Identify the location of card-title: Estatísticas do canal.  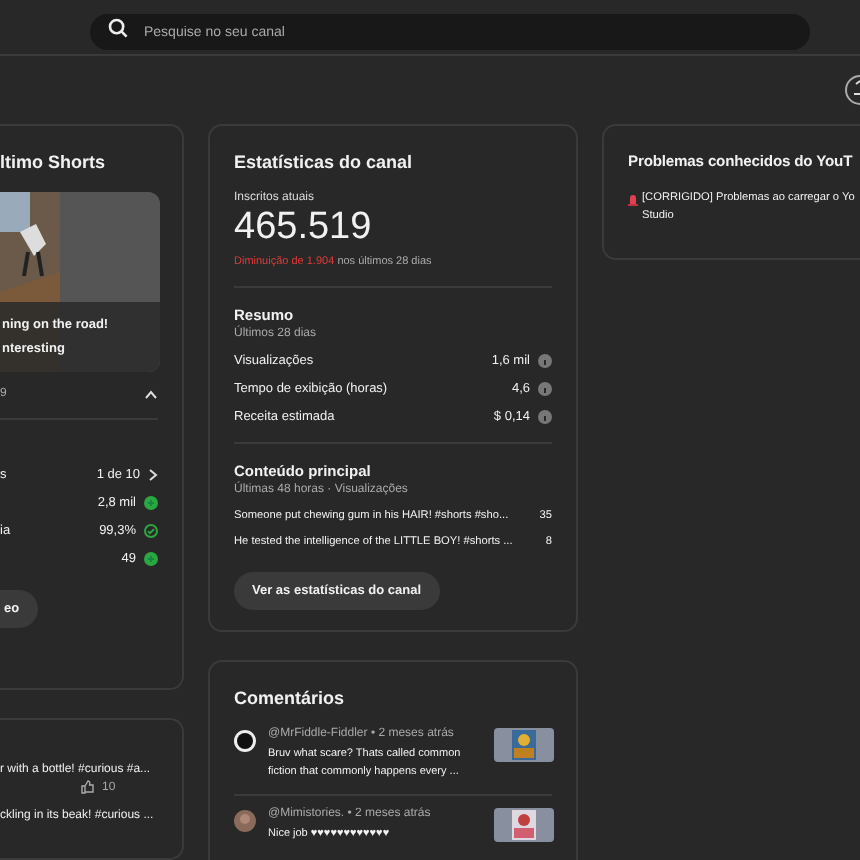
(324, 162).